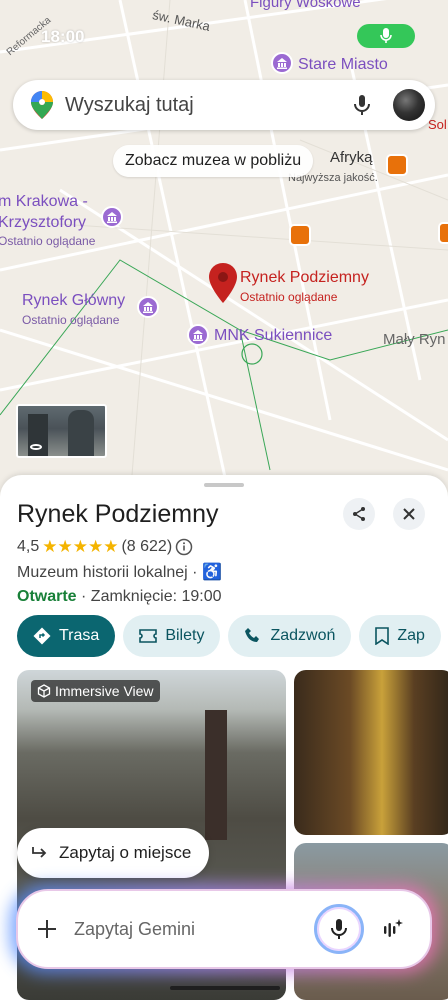  What do you see at coordinates (48, 241) in the screenshot?
I see `poi-sublabel-krzysztofory: Ostatnio oglądane` at bounding box center [48, 241].